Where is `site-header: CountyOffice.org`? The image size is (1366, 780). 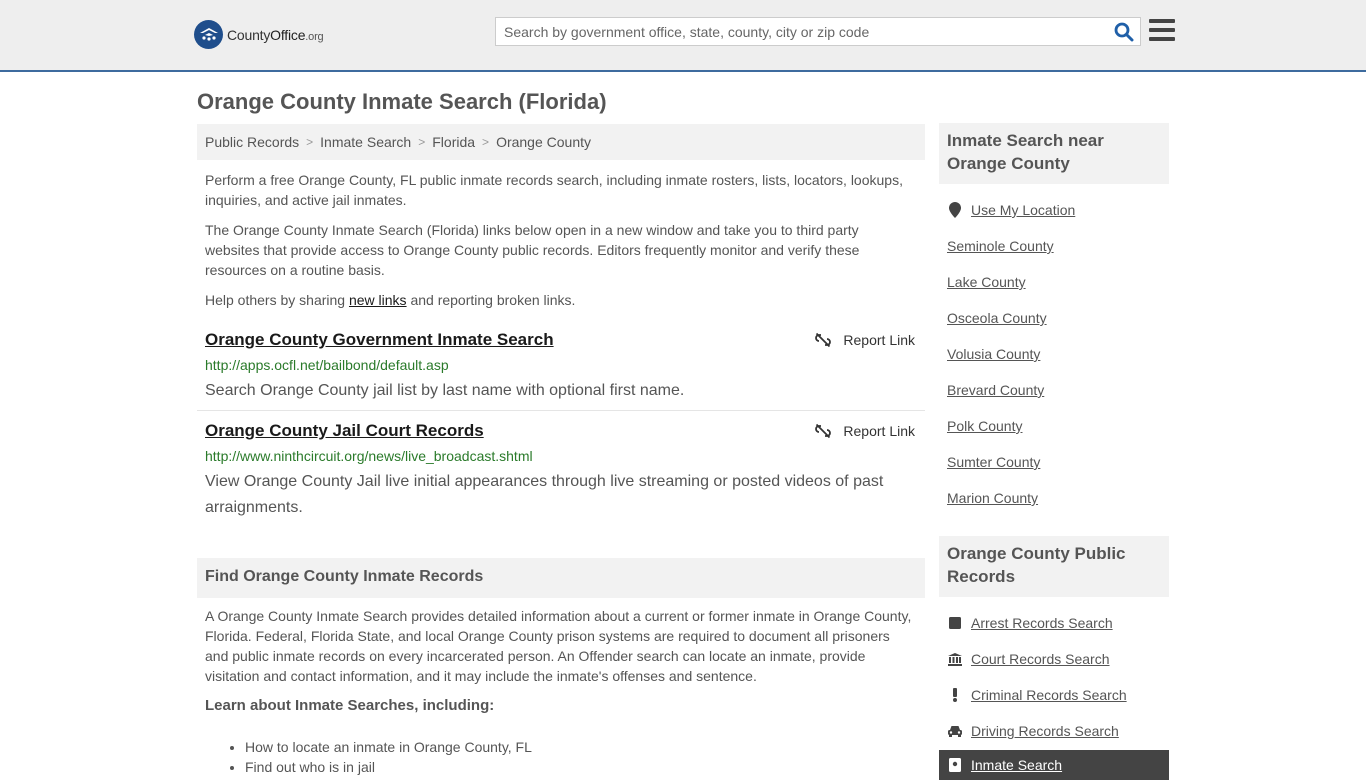
site-header: CountyOffice.org is located at coordinates (683, 36).